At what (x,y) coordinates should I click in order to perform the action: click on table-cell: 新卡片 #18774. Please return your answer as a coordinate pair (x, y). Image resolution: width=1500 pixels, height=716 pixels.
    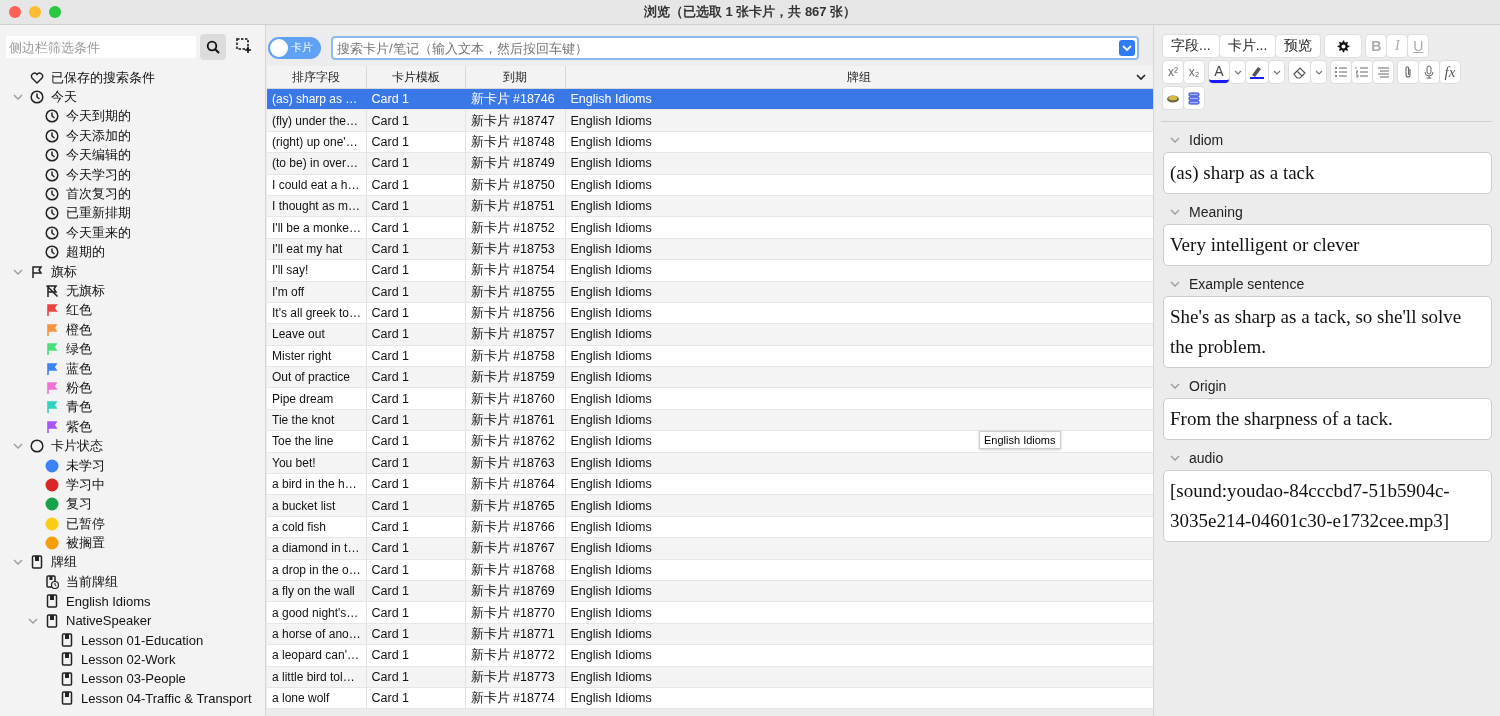
    Looking at the image, I should click on (515, 698).